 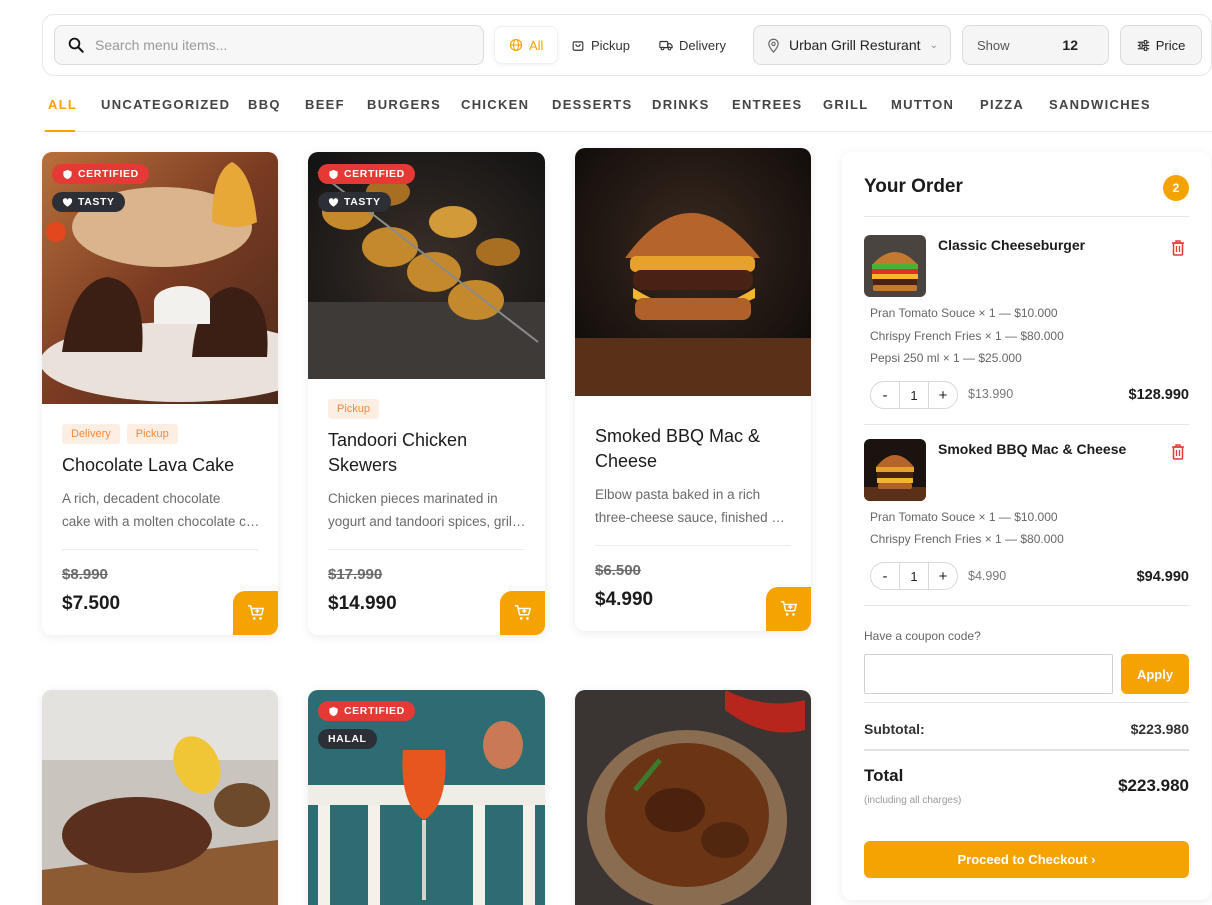 I want to click on tab-all: ALL, so click(x=62, y=104).